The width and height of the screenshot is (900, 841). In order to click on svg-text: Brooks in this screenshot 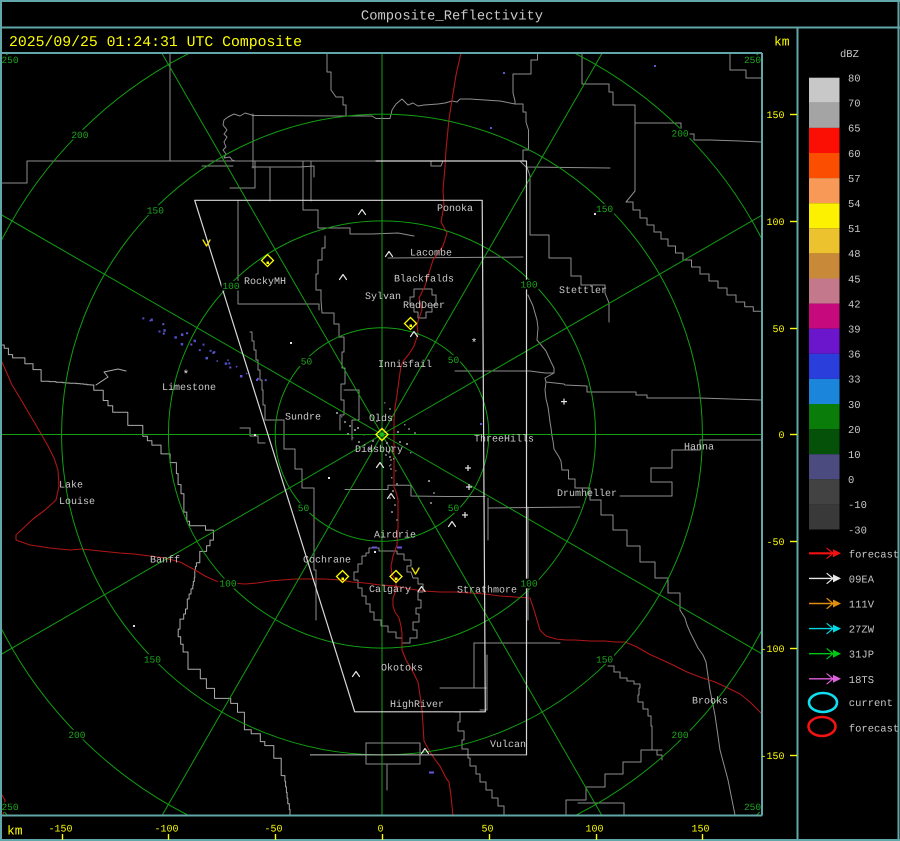, I will do `click(710, 702)`.